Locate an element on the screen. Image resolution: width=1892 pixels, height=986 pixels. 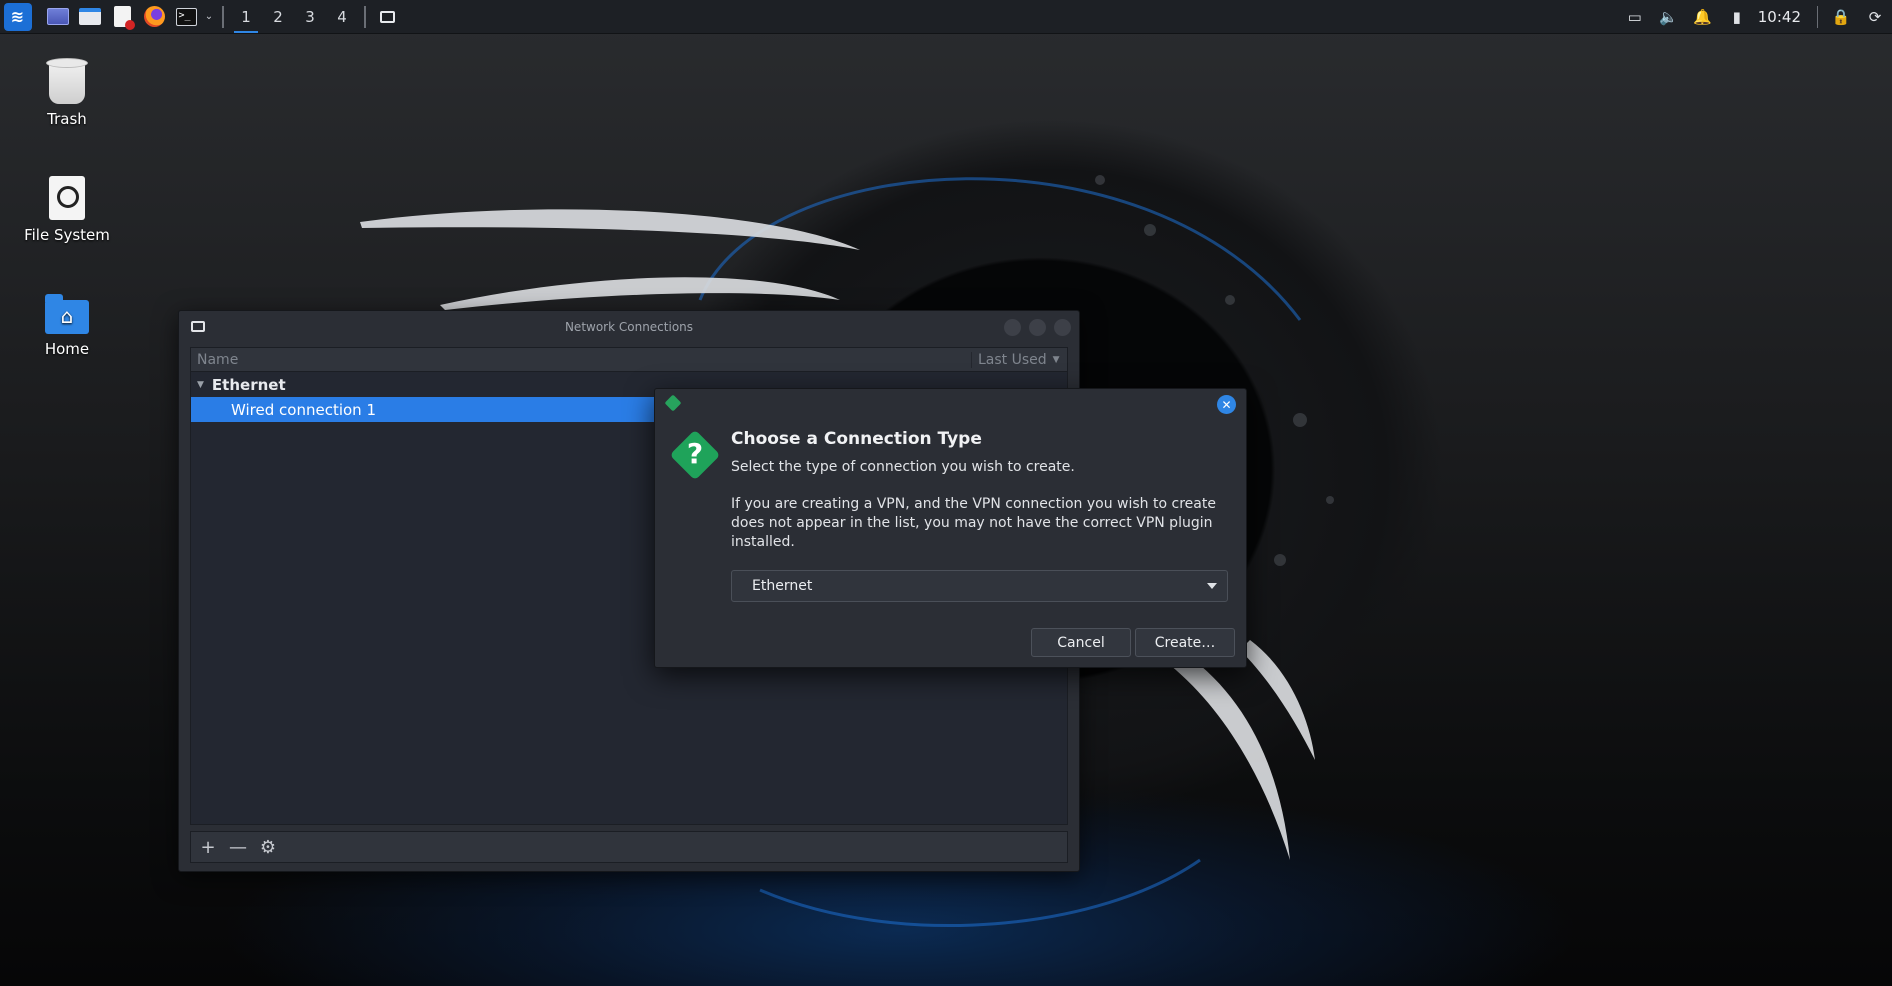
drive-icon is located at coordinates (67, 198).